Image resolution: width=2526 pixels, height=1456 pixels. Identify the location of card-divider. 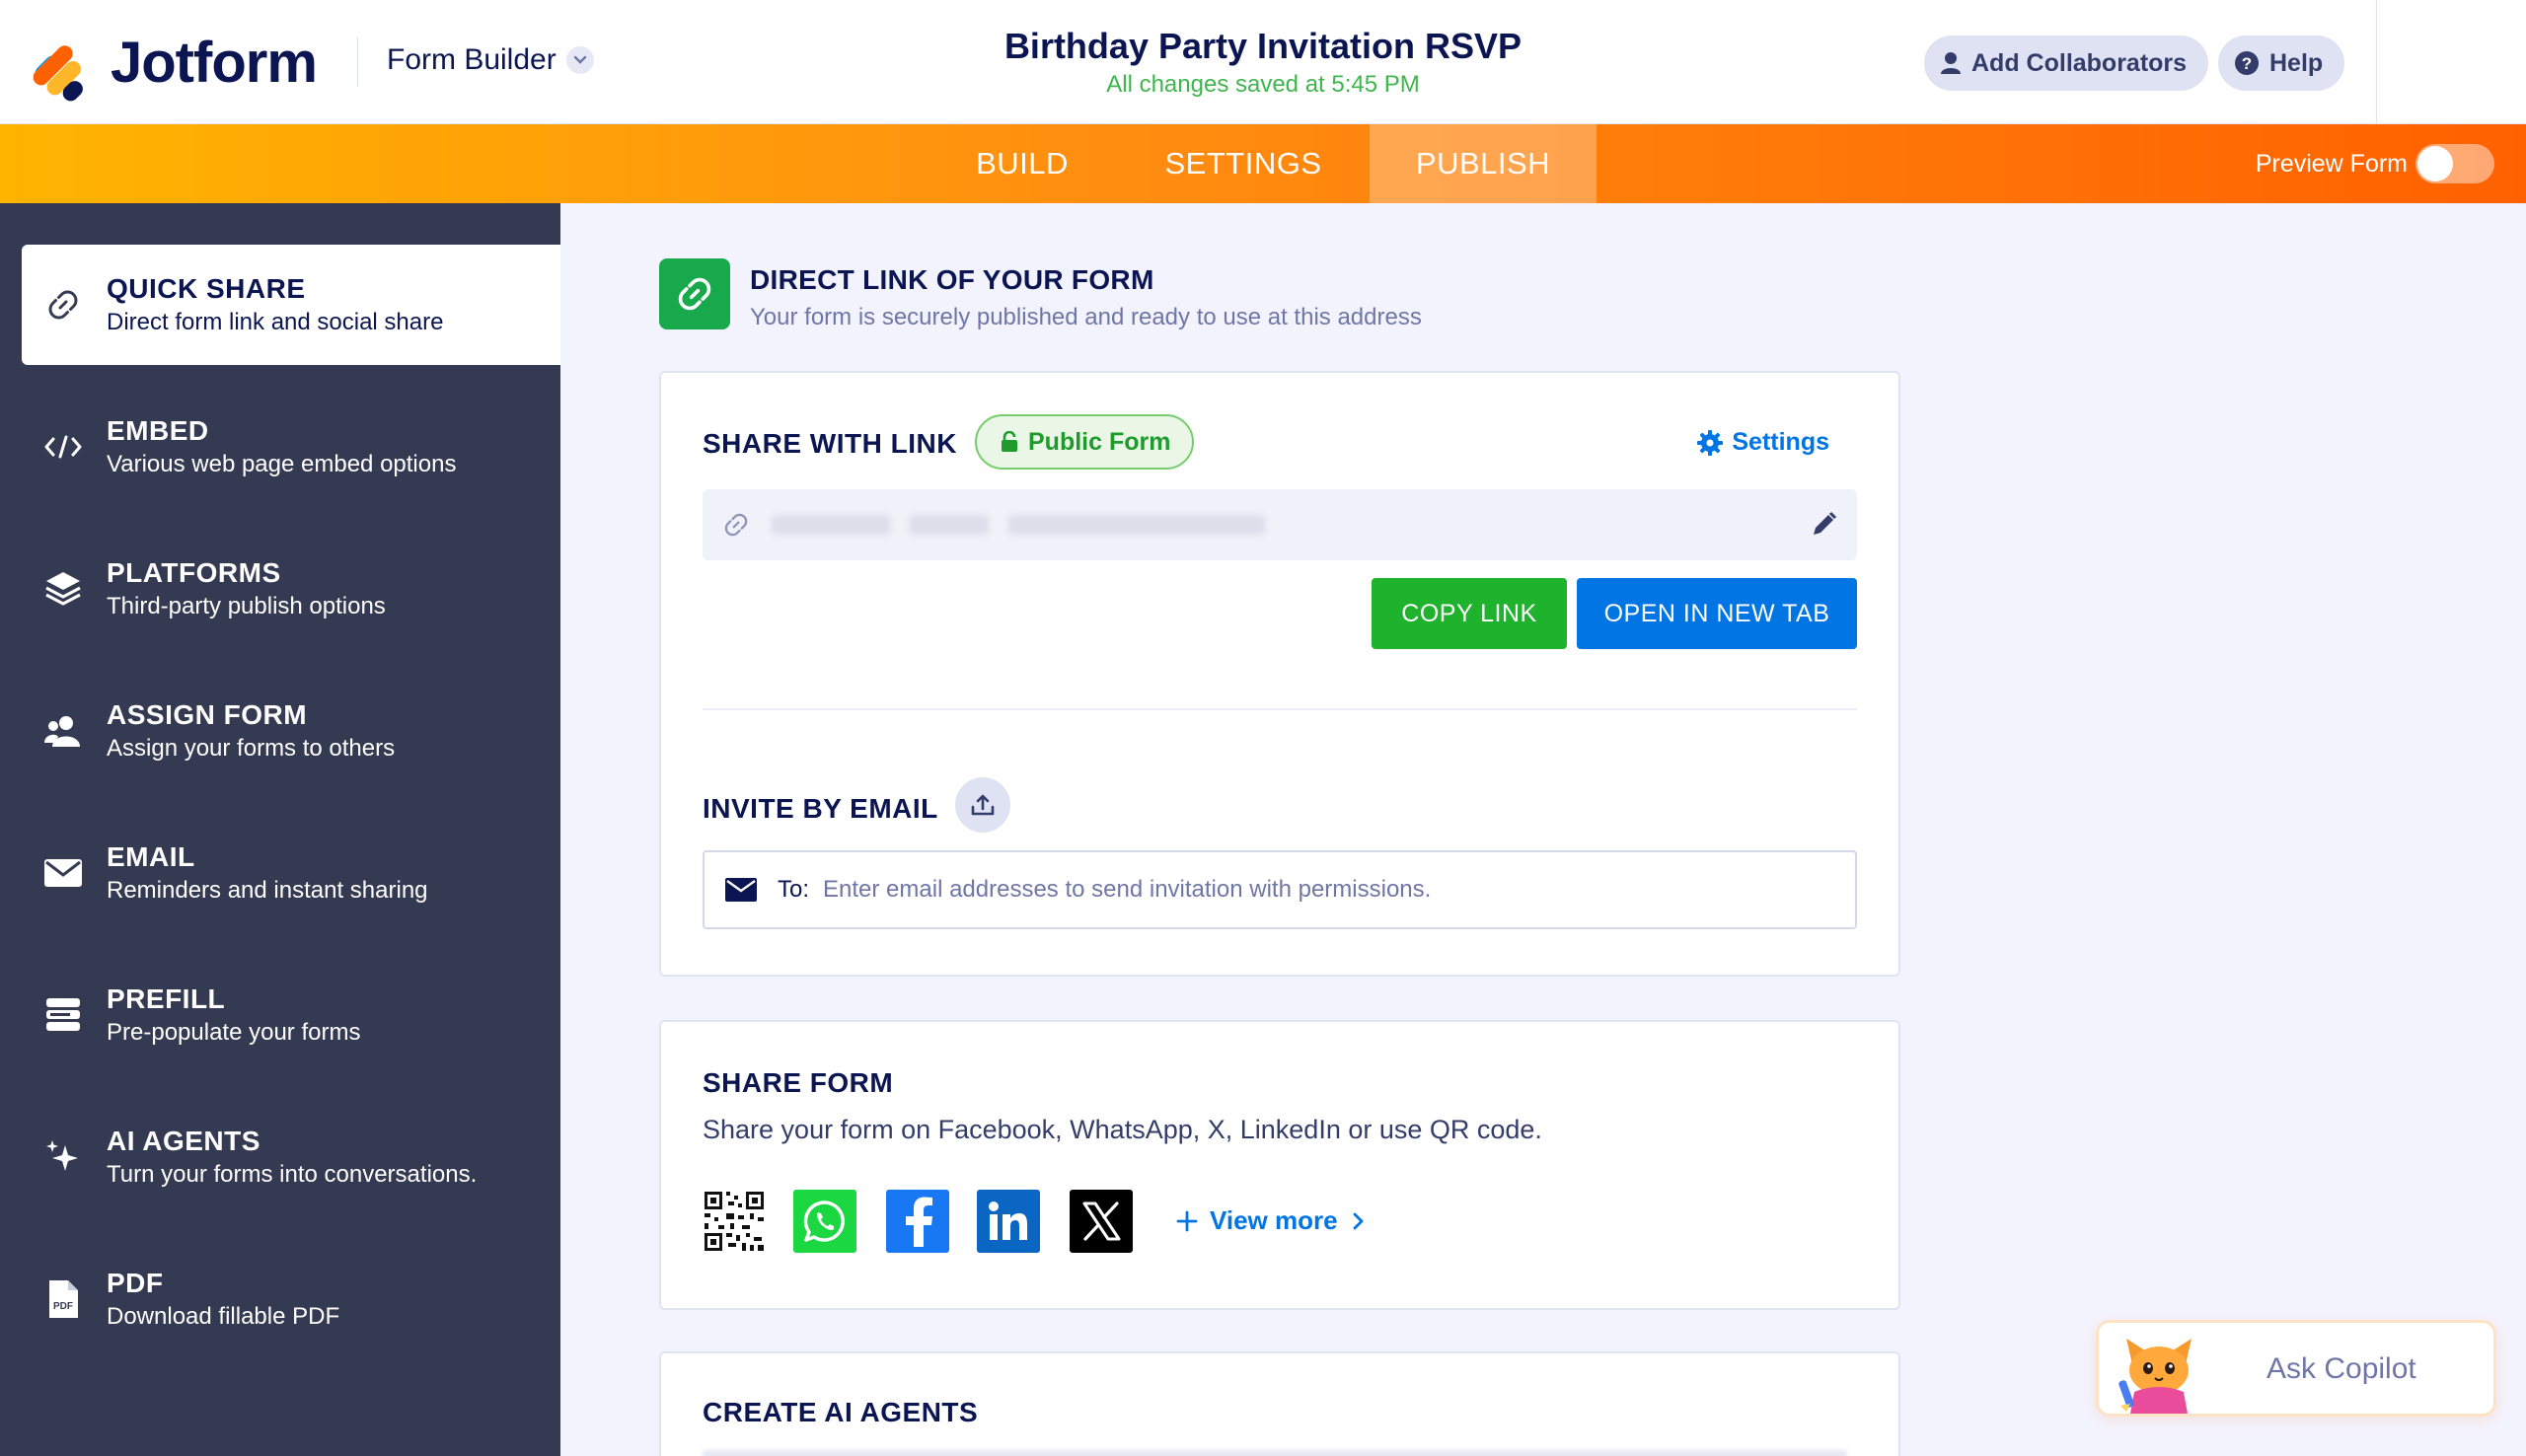
(1280, 709).